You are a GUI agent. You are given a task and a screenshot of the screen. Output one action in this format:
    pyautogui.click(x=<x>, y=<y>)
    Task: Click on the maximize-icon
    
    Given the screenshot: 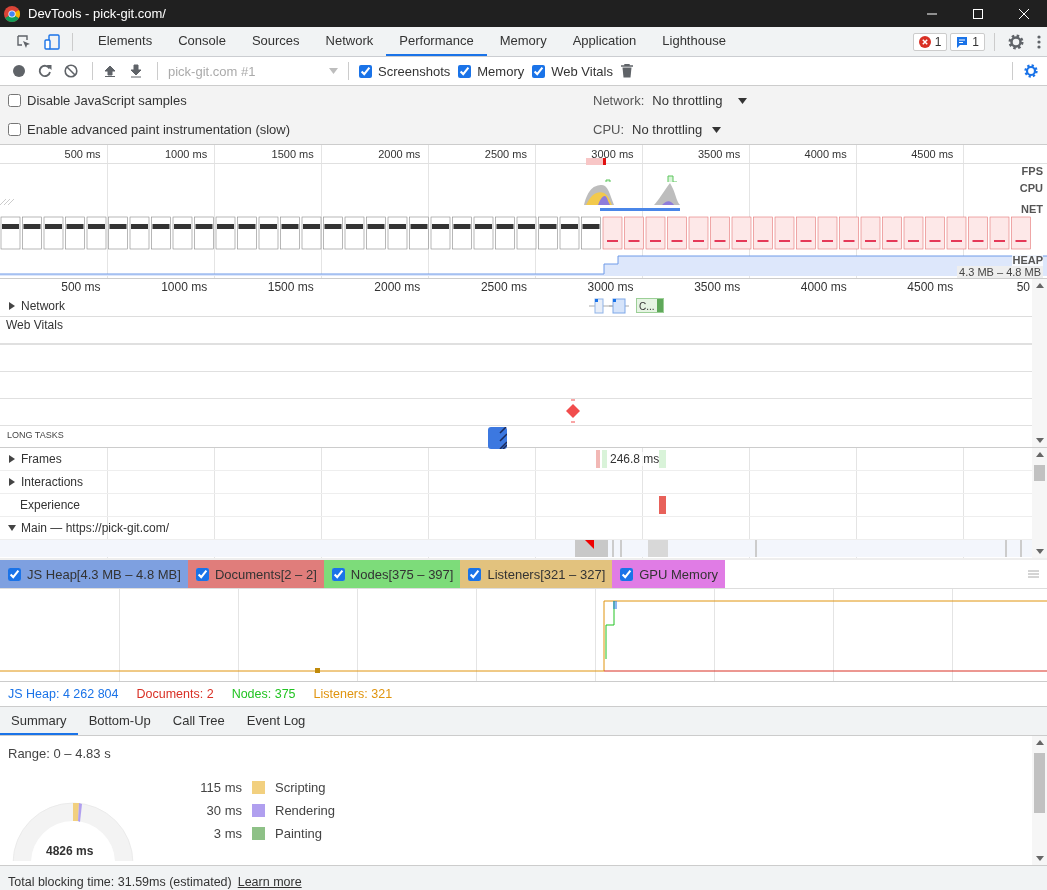 What is the action you would take?
    pyautogui.click(x=978, y=13)
    